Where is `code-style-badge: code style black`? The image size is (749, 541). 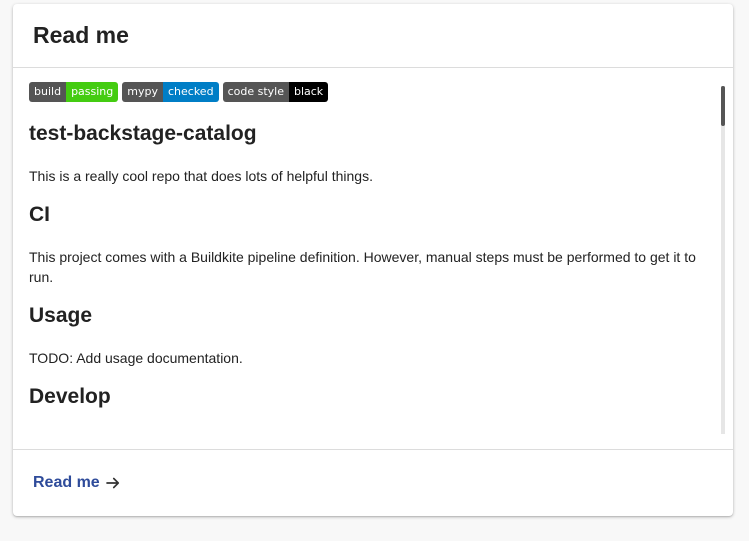
code-style-badge: code style black is located at coordinates (275, 92).